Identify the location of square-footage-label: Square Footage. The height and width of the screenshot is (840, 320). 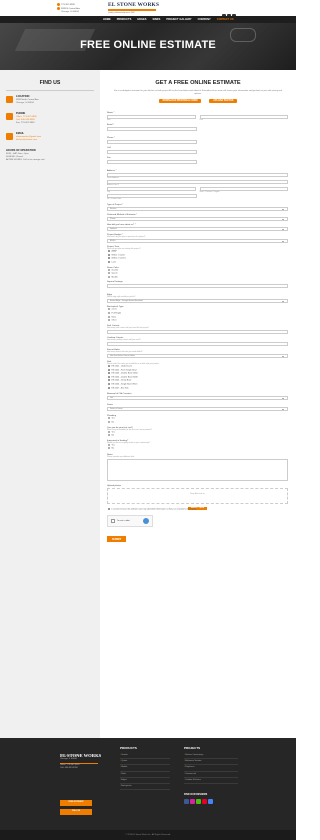
(115, 282).